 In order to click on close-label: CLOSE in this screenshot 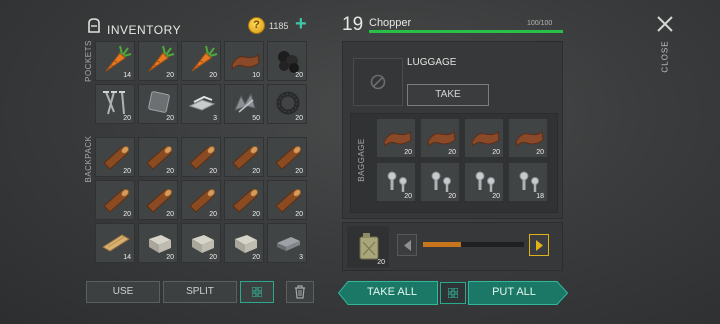, I will do `click(665, 57)`.